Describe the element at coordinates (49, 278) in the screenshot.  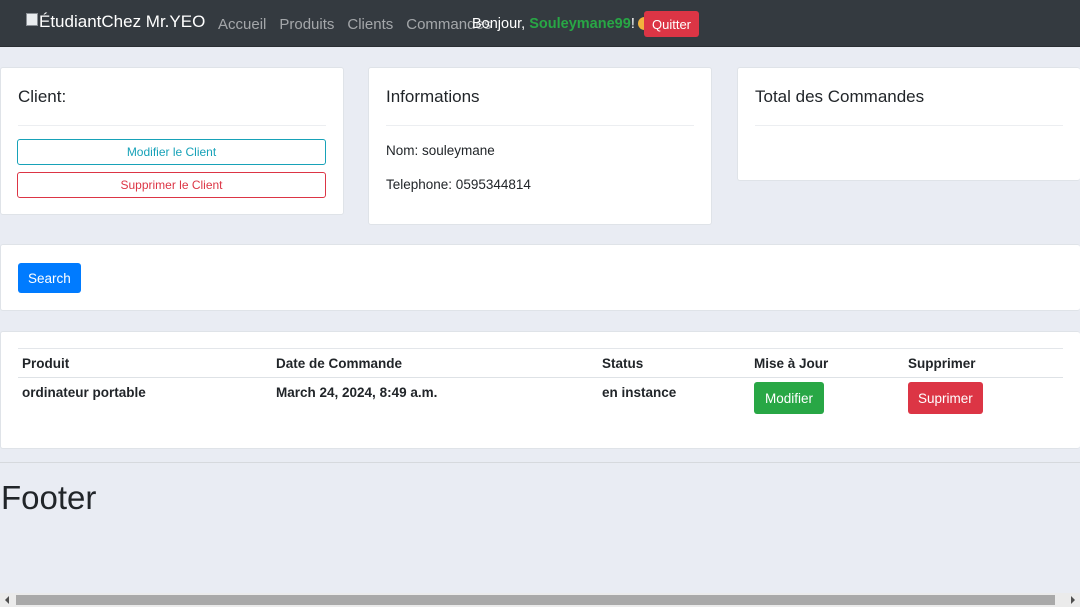
I see `search-button: Search` at that location.